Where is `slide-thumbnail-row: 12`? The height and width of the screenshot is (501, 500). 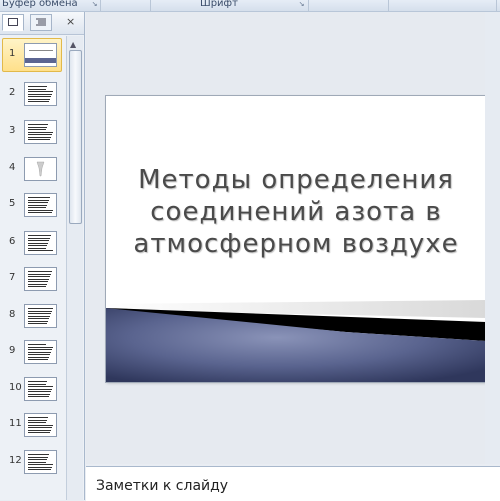 slide-thumbnail-row: 12 is located at coordinates (33, 462).